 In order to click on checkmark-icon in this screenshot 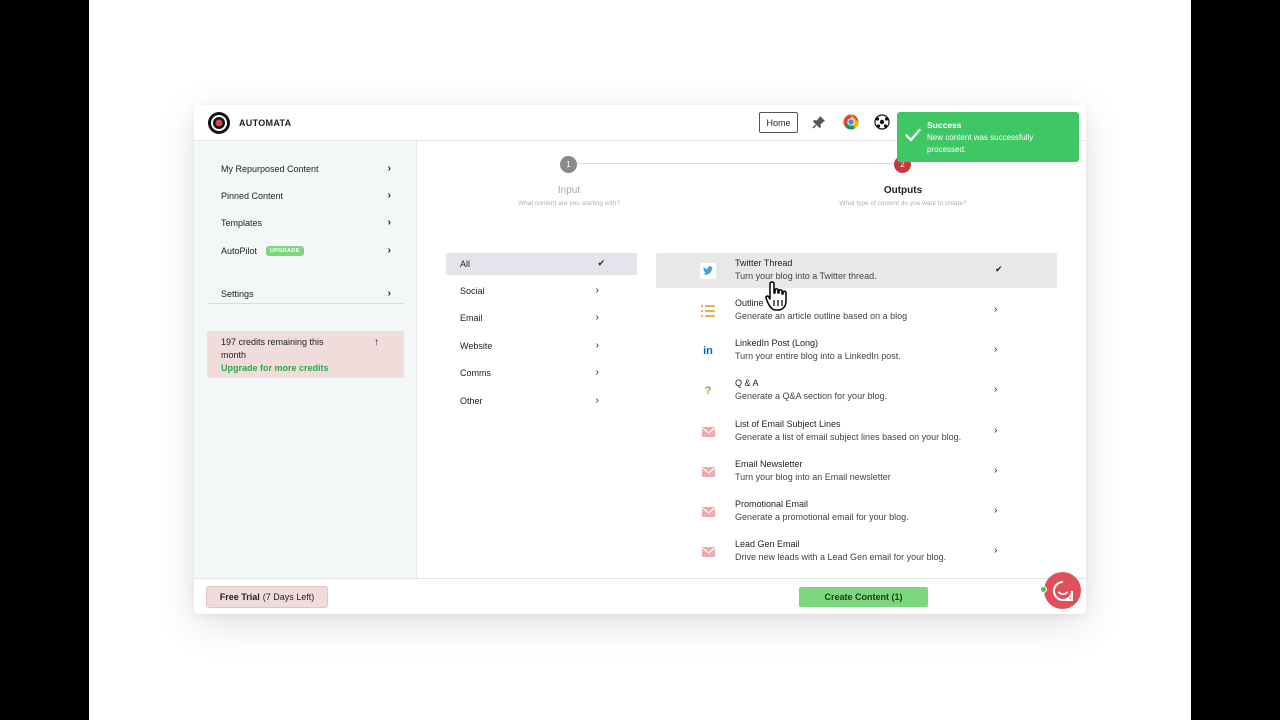, I will do `click(913, 135)`.